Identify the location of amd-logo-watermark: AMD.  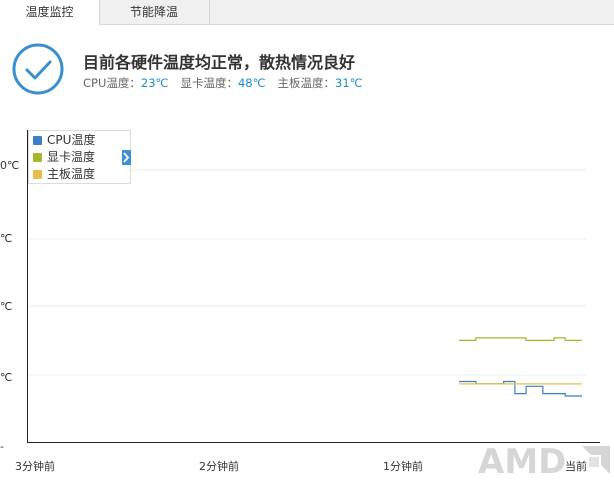
(546, 461).